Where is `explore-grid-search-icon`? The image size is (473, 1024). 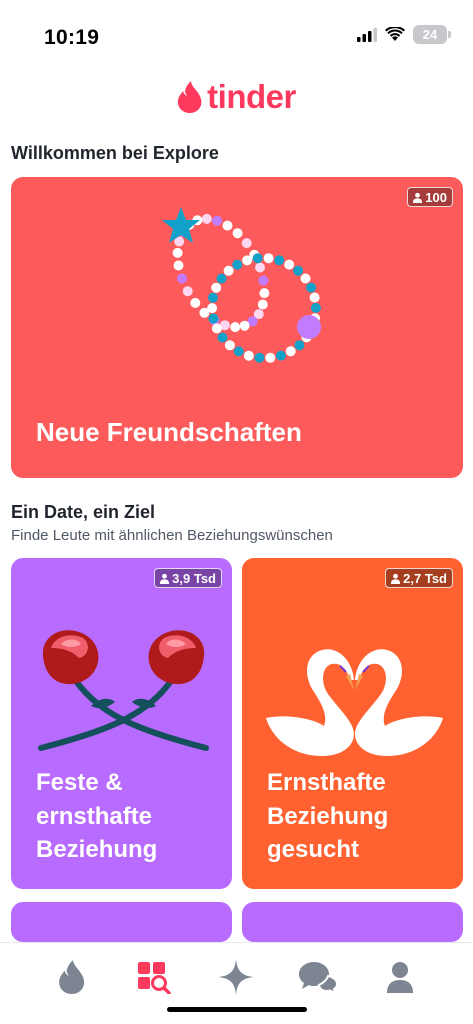
explore-grid-search-icon is located at coordinates (154, 978).